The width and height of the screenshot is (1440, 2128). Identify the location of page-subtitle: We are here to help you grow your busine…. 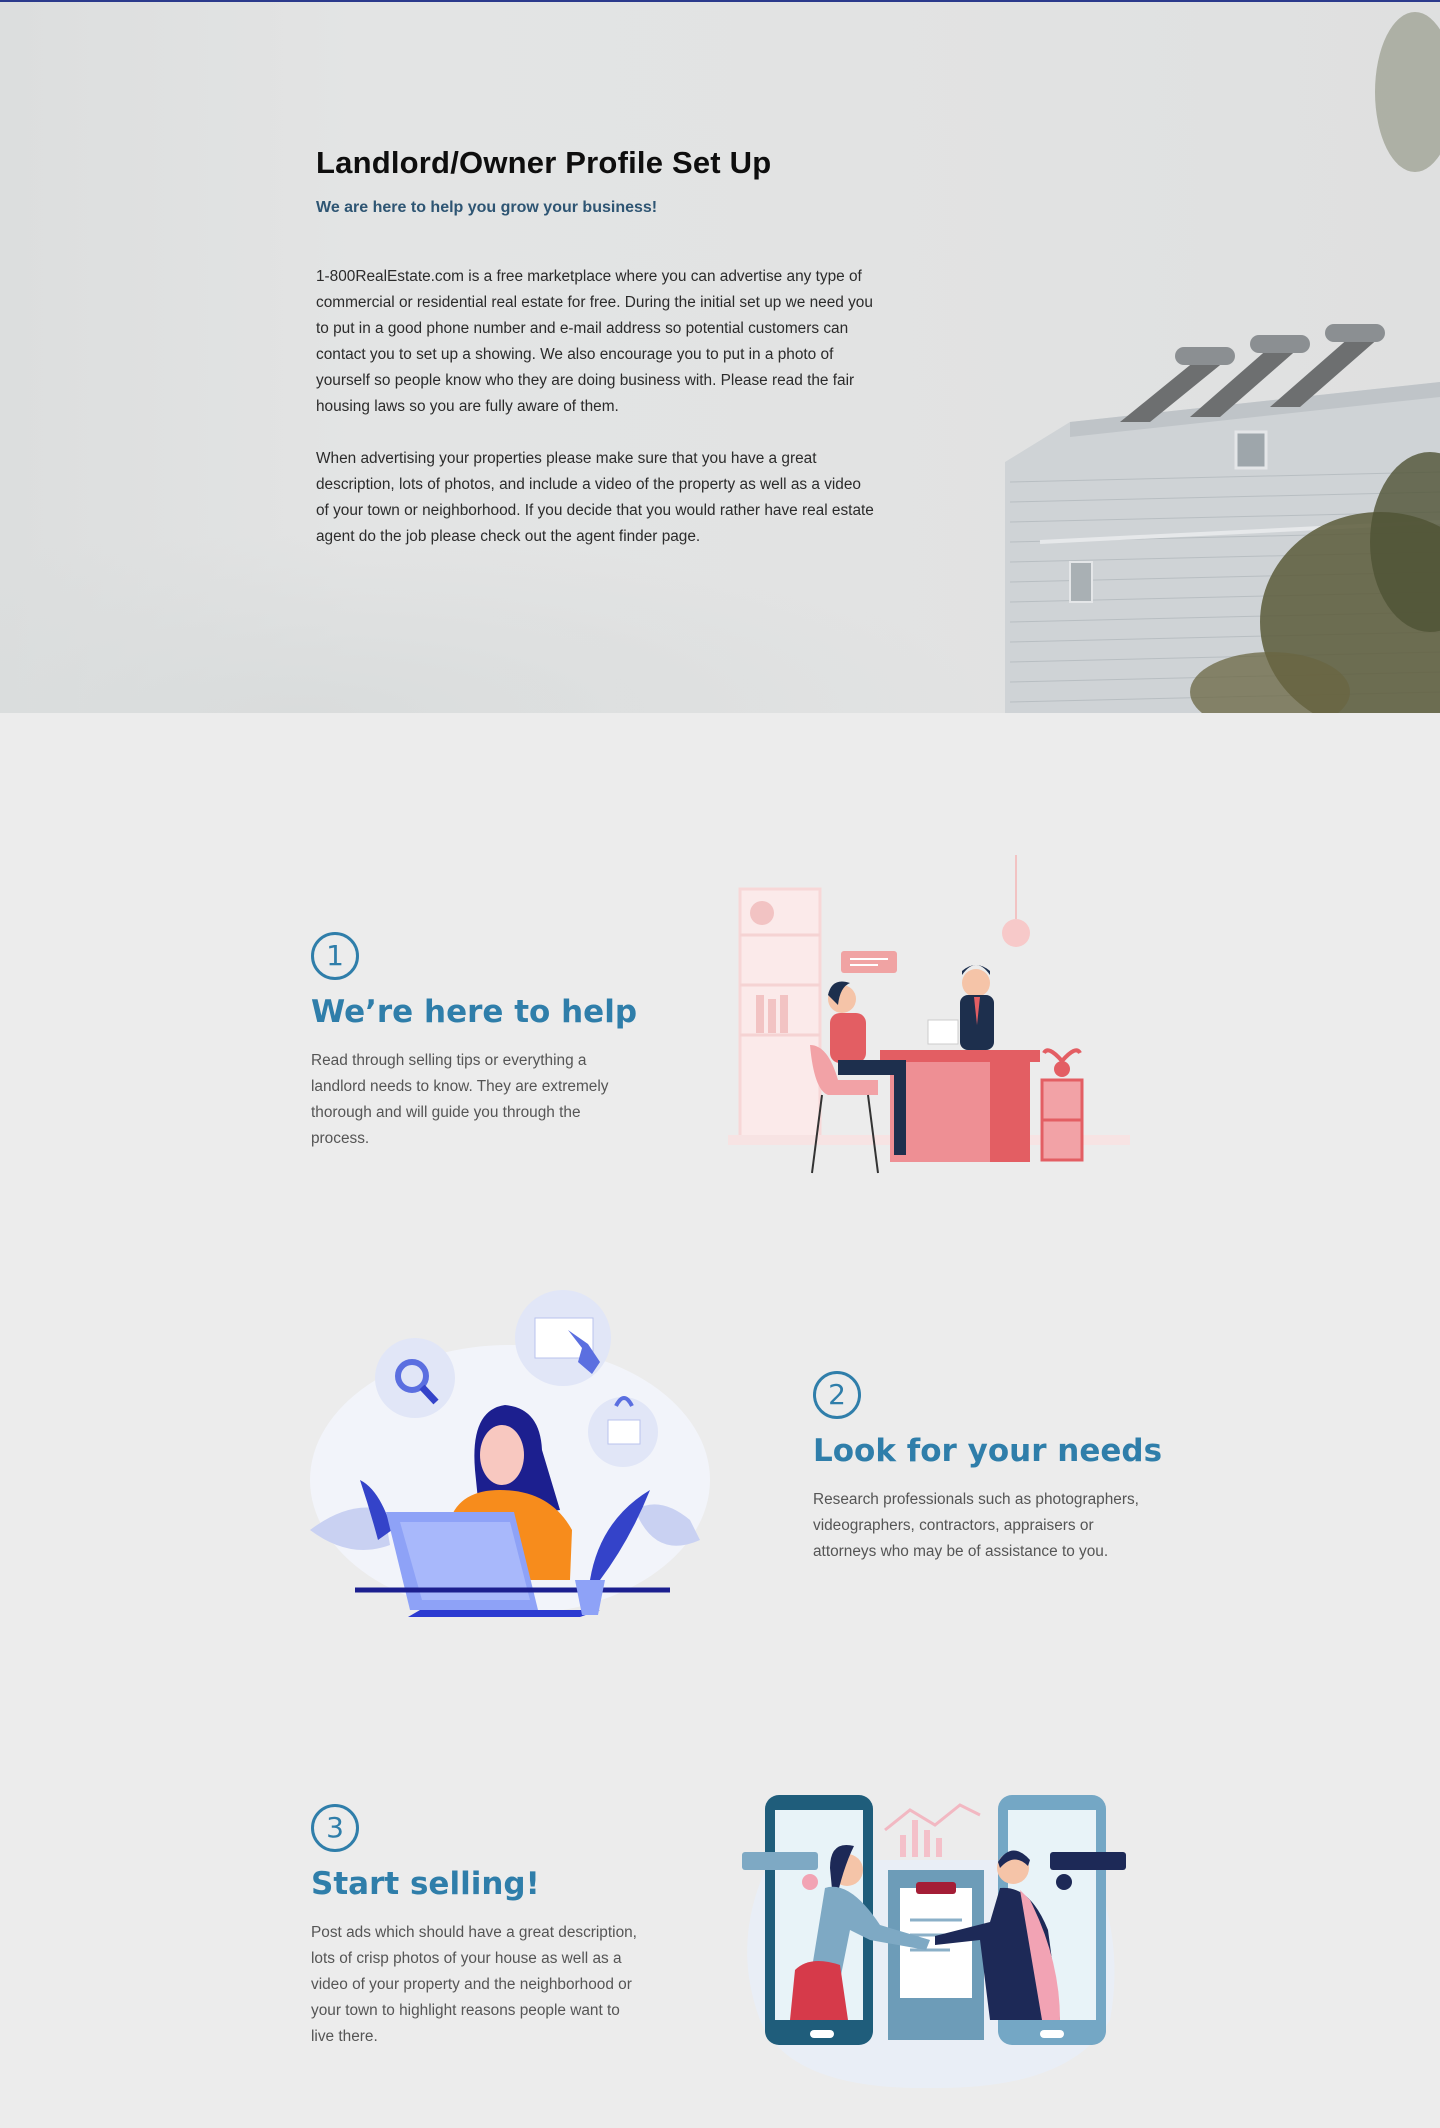
(487, 207).